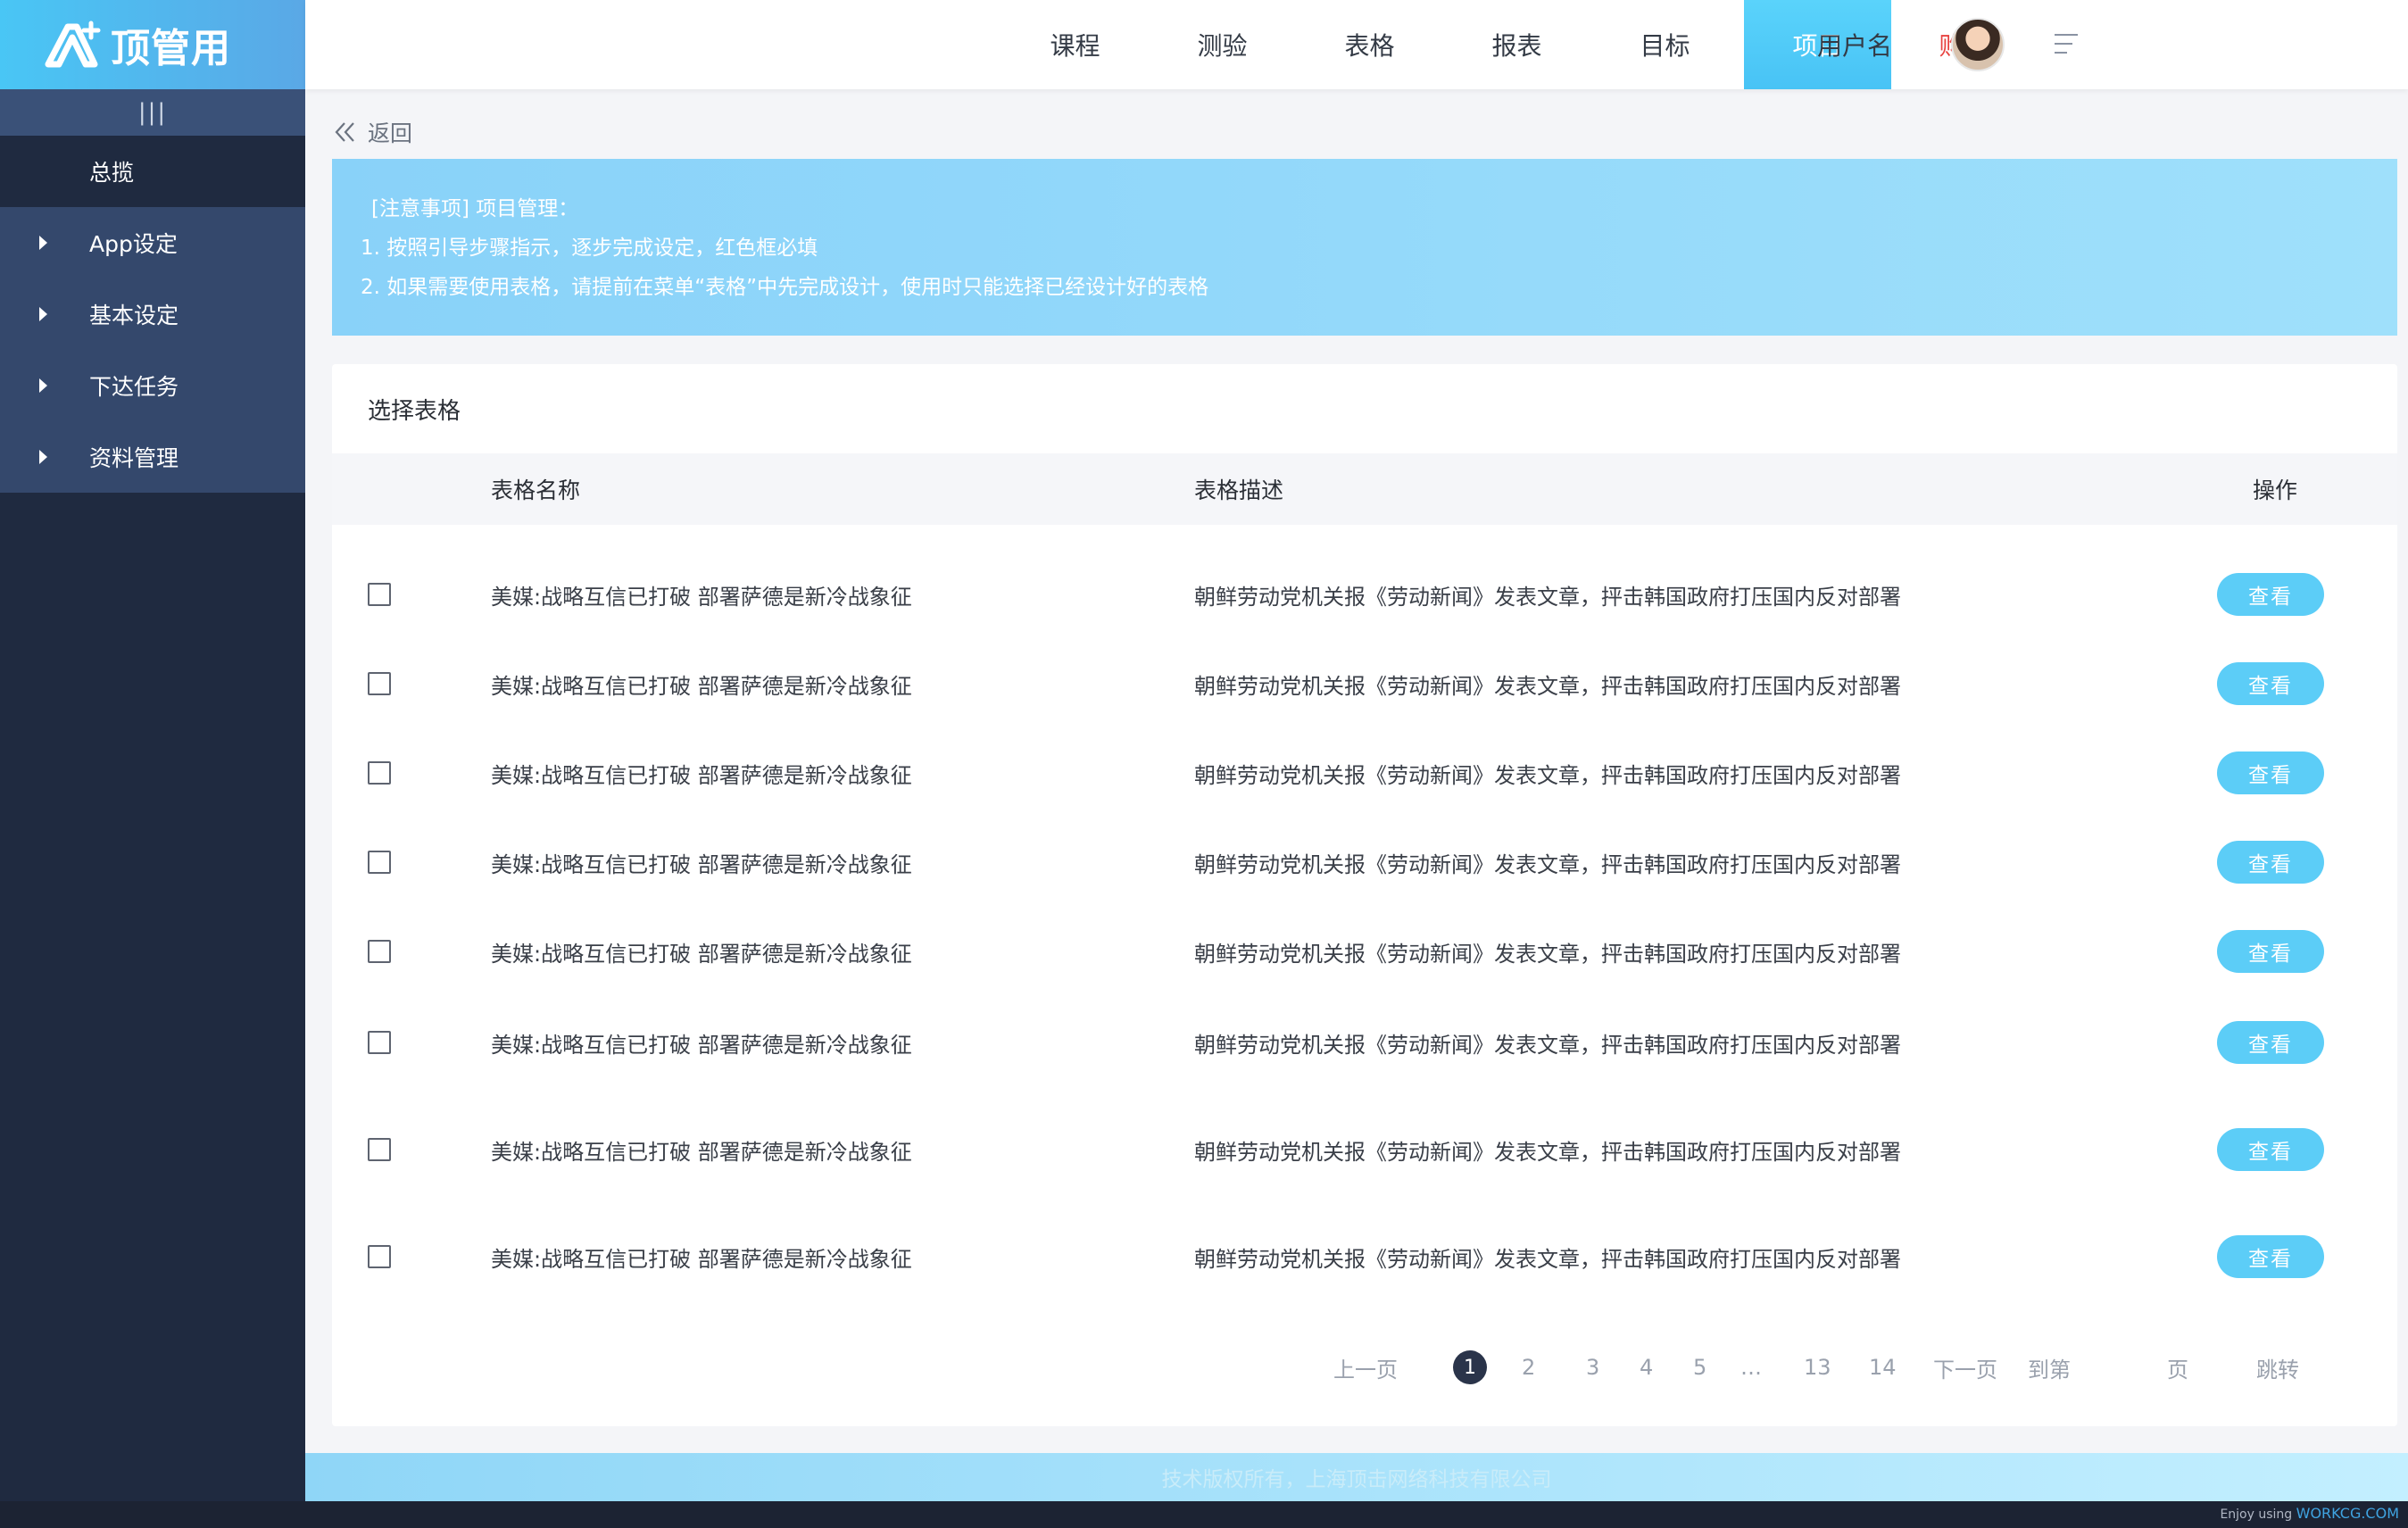 The image size is (2408, 1528). Describe the element at coordinates (1075, 44) in the screenshot. I see `nav-item-courses: 课程` at that location.